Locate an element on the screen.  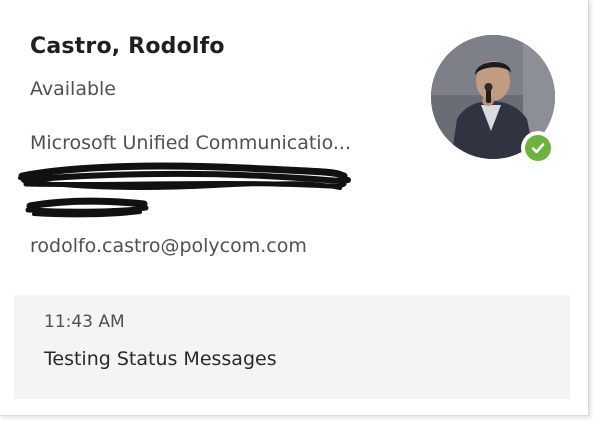
note-message: Testing Status Messages is located at coordinates (160, 359).